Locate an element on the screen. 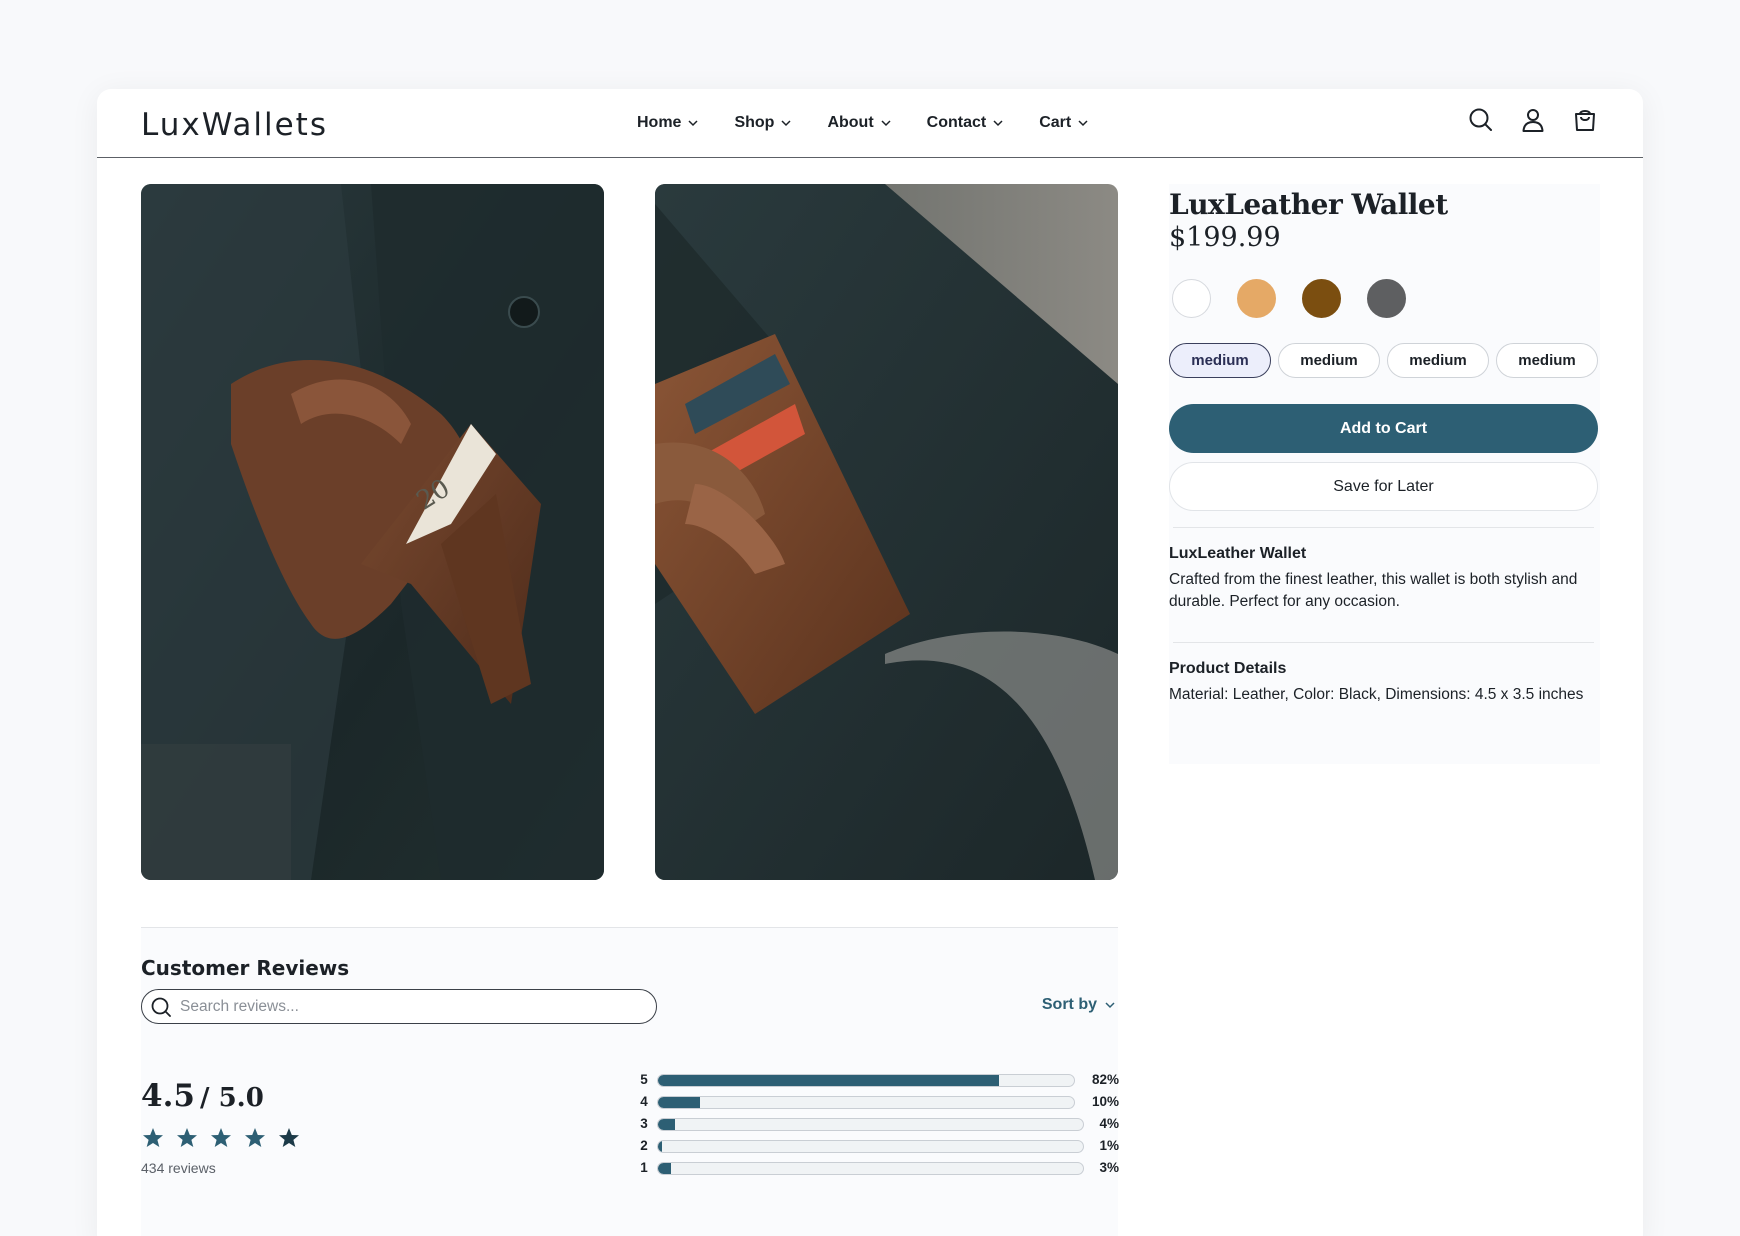  product-image-1: 20 is located at coordinates (372, 532).